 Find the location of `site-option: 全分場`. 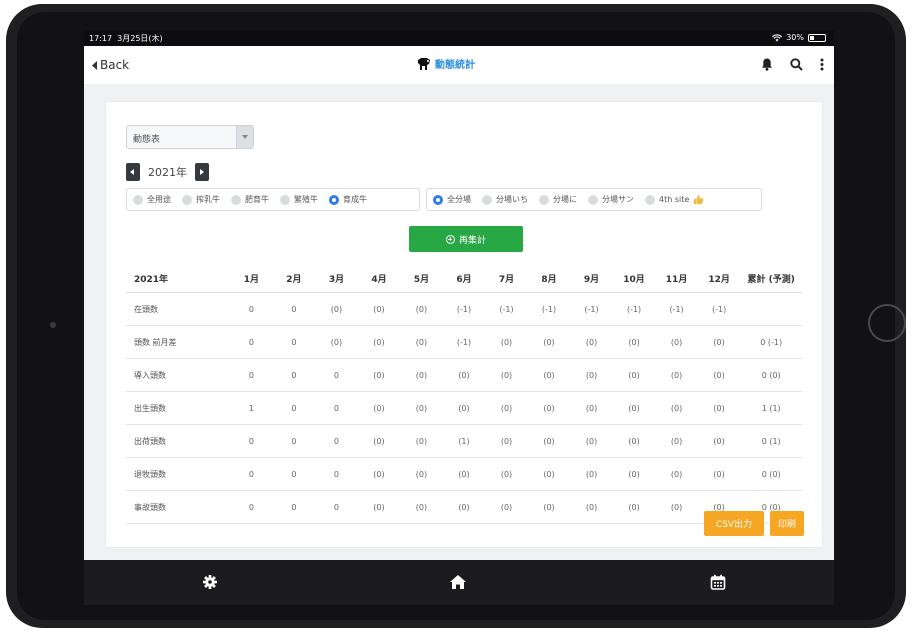

site-option: 全分場 is located at coordinates (452, 199).